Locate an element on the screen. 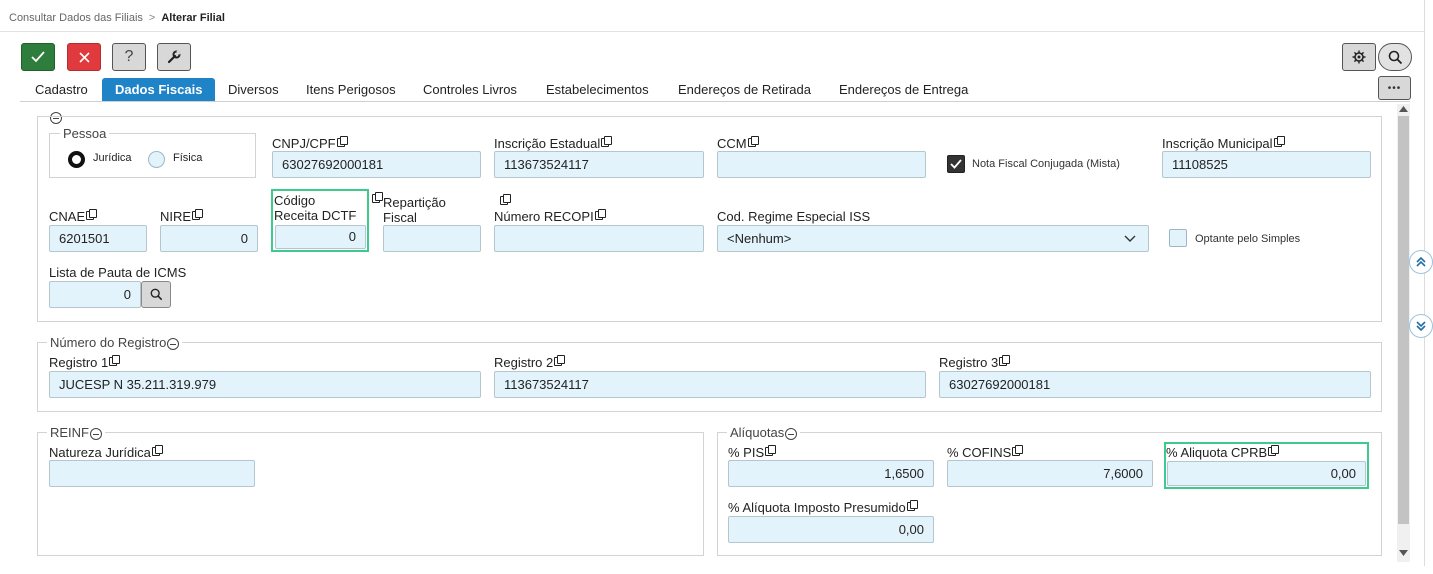 The width and height of the screenshot is (1433, 574). confirm-button is located at coordinates (38, 57).